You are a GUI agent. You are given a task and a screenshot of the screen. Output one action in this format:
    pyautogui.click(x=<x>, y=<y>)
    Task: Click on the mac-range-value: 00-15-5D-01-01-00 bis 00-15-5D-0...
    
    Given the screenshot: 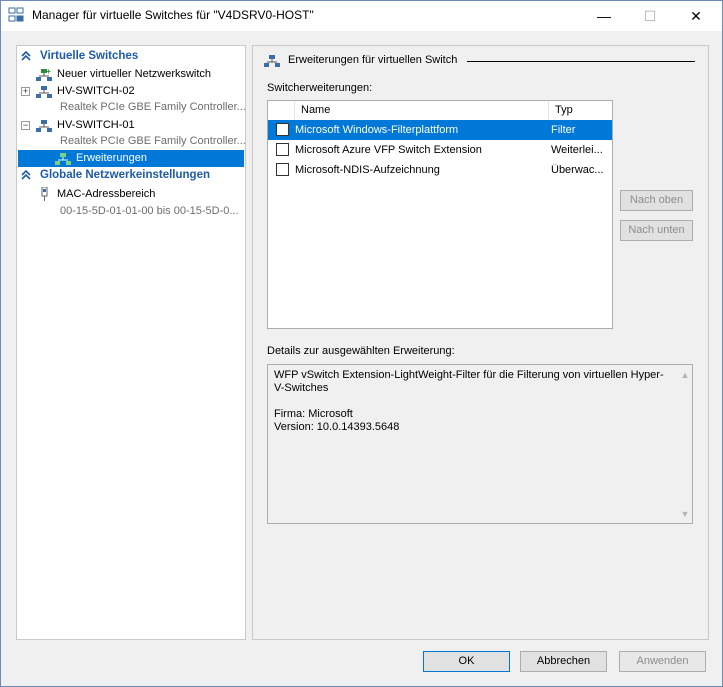 What is the action you would take?
    pyautogui.click(x=149, y=211)
    